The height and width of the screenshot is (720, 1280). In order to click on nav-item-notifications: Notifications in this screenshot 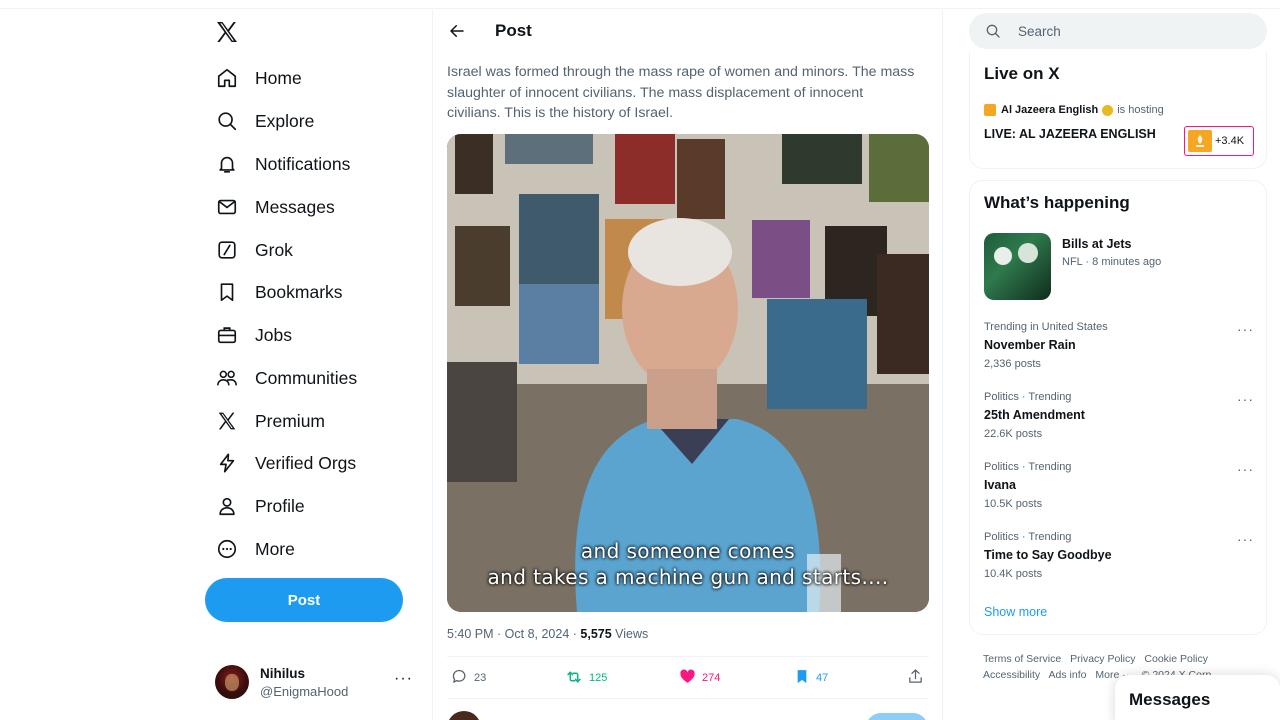, I will do `click(277, 164)`.